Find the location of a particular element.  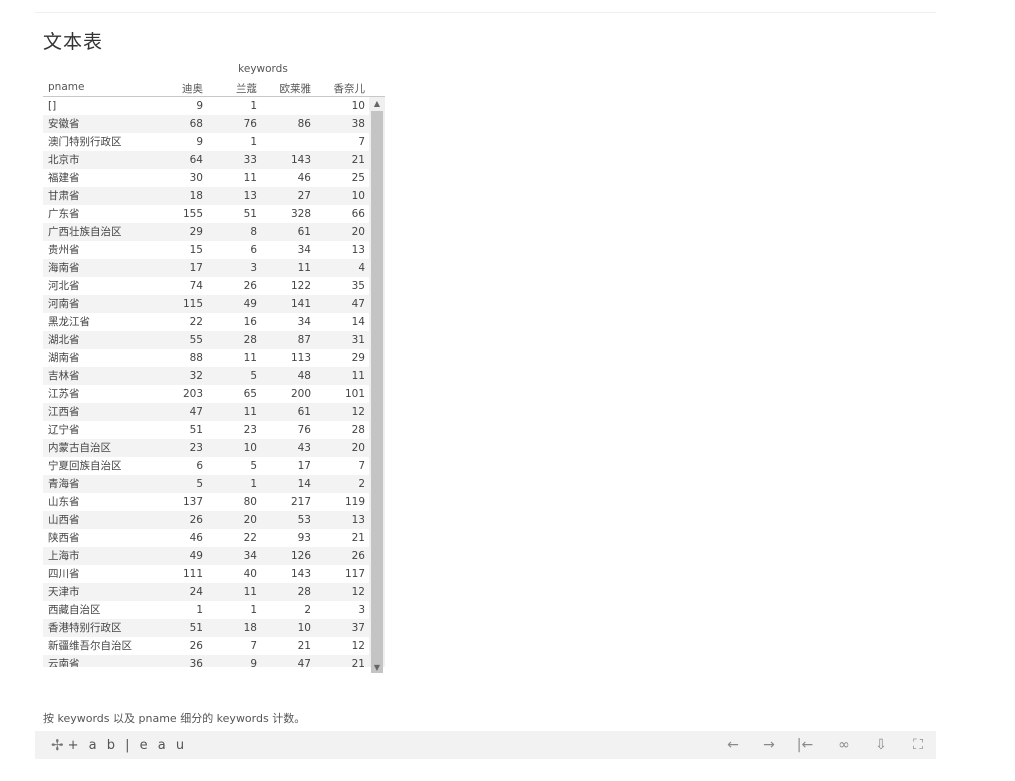

undo-icon: ← is located at coordinates (733, 745).